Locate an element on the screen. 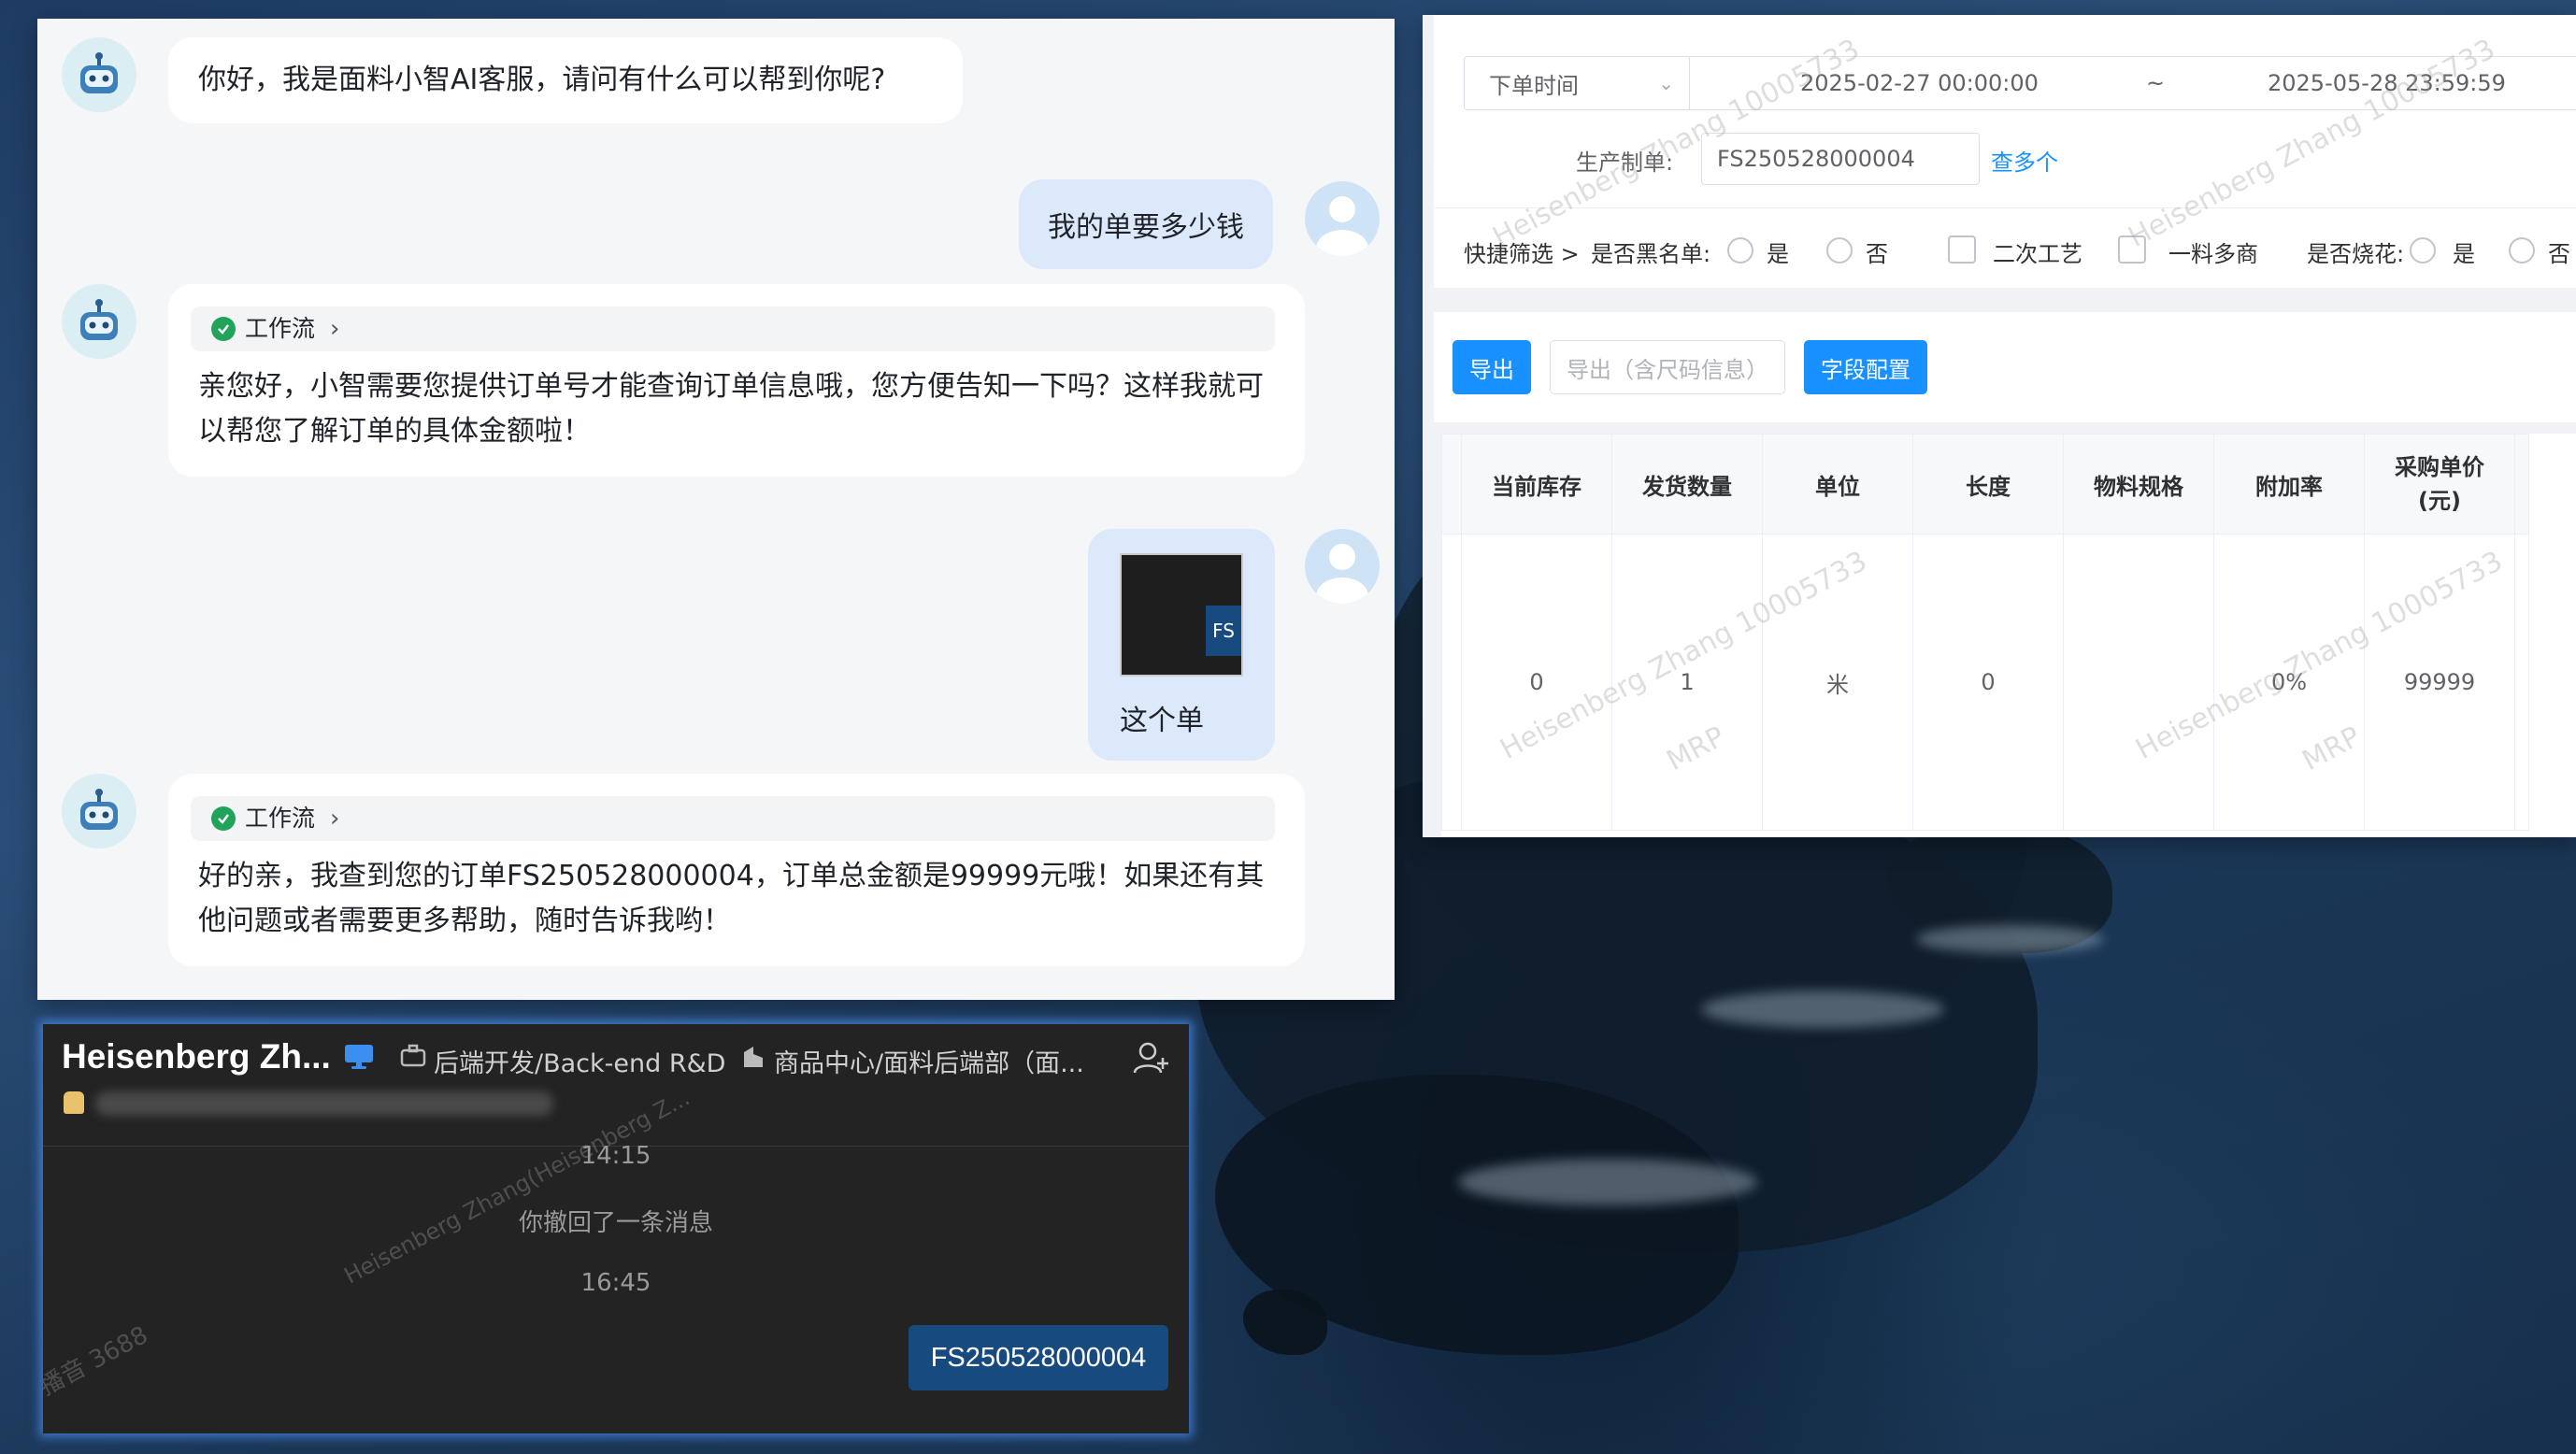 This screenshot has width=2576, height=1454. divider is located at coordinates (2005, 207).